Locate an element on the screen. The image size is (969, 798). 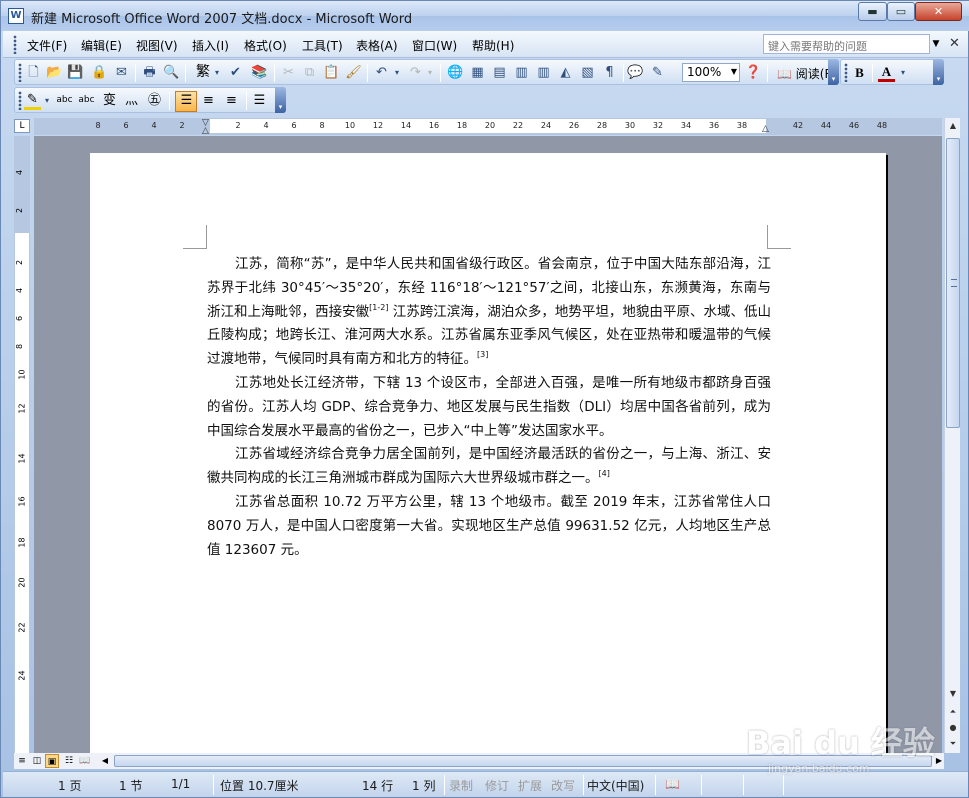
hyperlink-icon: 🌐 is located at coordinates (455, 72).